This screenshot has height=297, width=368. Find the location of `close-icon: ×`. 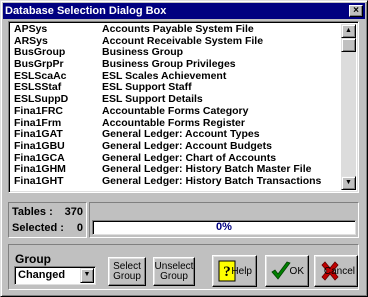

close-icon: × is located at coordinates (356, 10).